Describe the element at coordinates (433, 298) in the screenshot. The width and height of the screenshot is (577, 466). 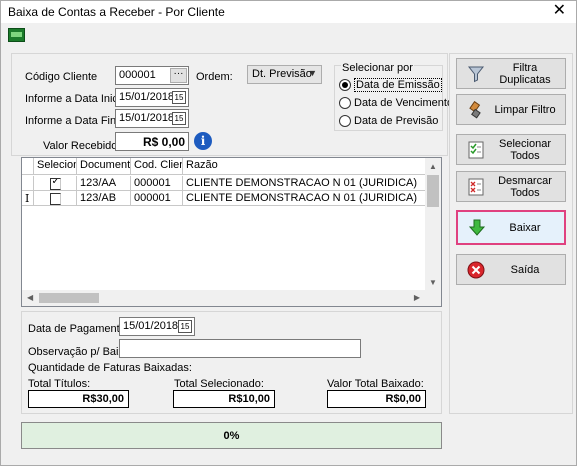
I see `scroll-corner` at that location.